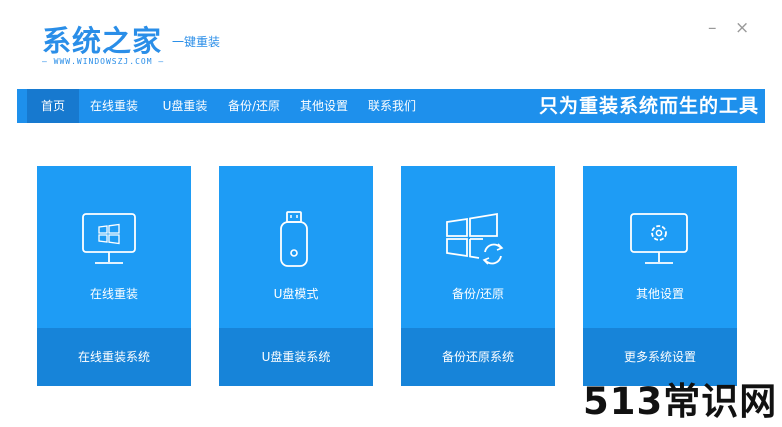 The image size is (782, 427). Describe the element at coordinates (648, 106) in the screenshot. I see `nav-slogan: 只为重装系统而生的工具` at that location.